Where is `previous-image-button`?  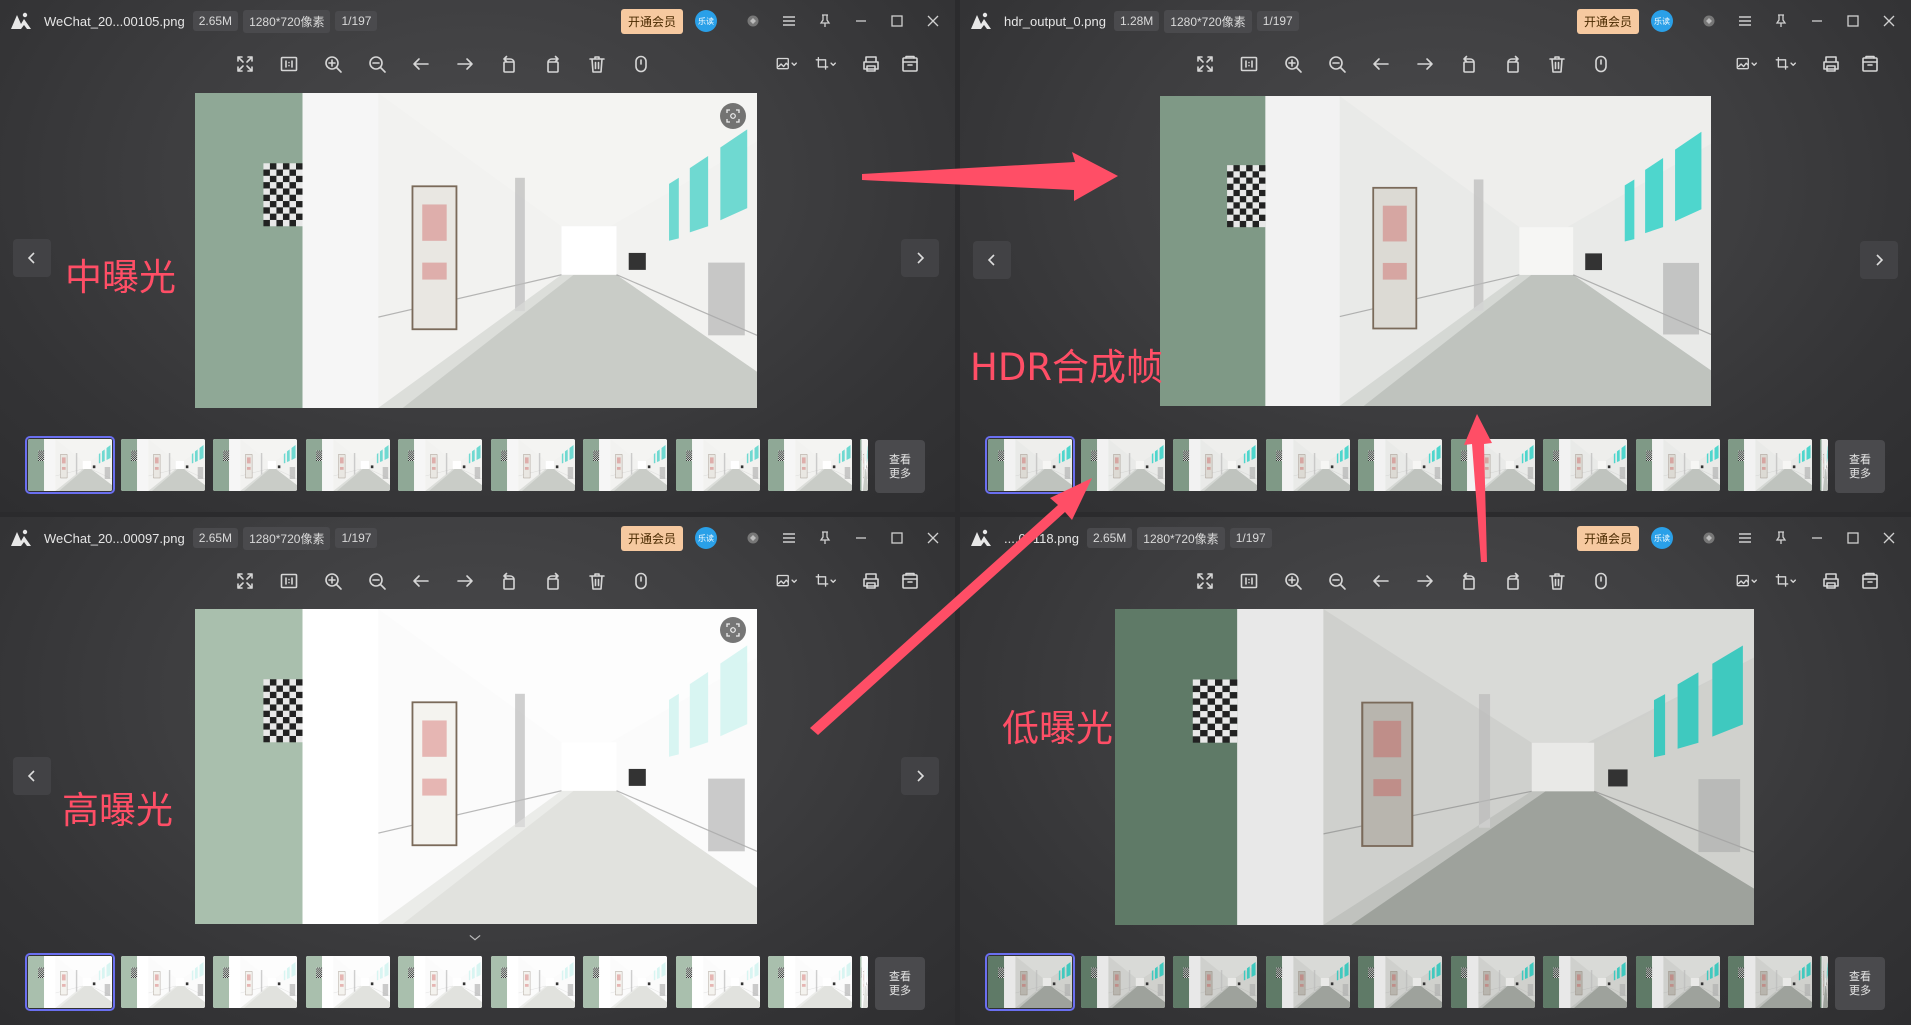
previous-image-button is located at coordinates (992, 260).